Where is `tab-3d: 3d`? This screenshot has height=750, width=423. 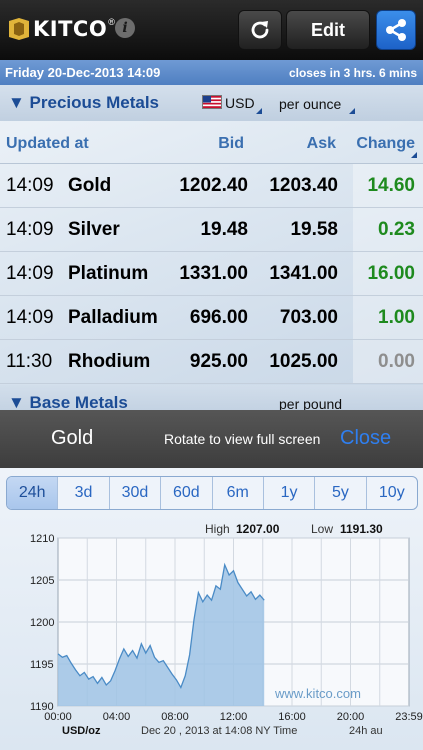 tab-3d: 3d is located at coordinates (84, 493).